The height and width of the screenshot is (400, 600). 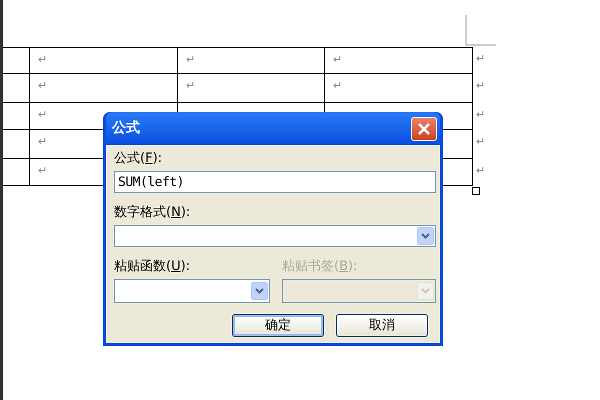 What do you see at coordinates (320, 267) in the screenshot?
I see `field-label: 粘贴书签(B):` at bounding box center [320, 267].